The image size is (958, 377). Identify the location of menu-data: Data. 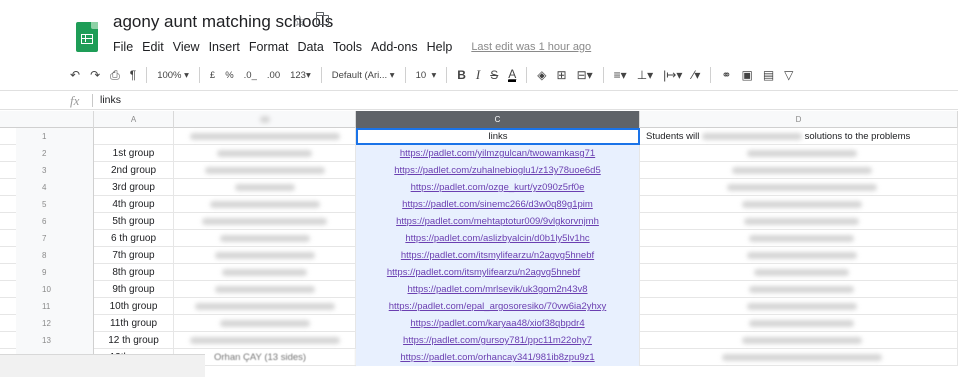
(310, 47).